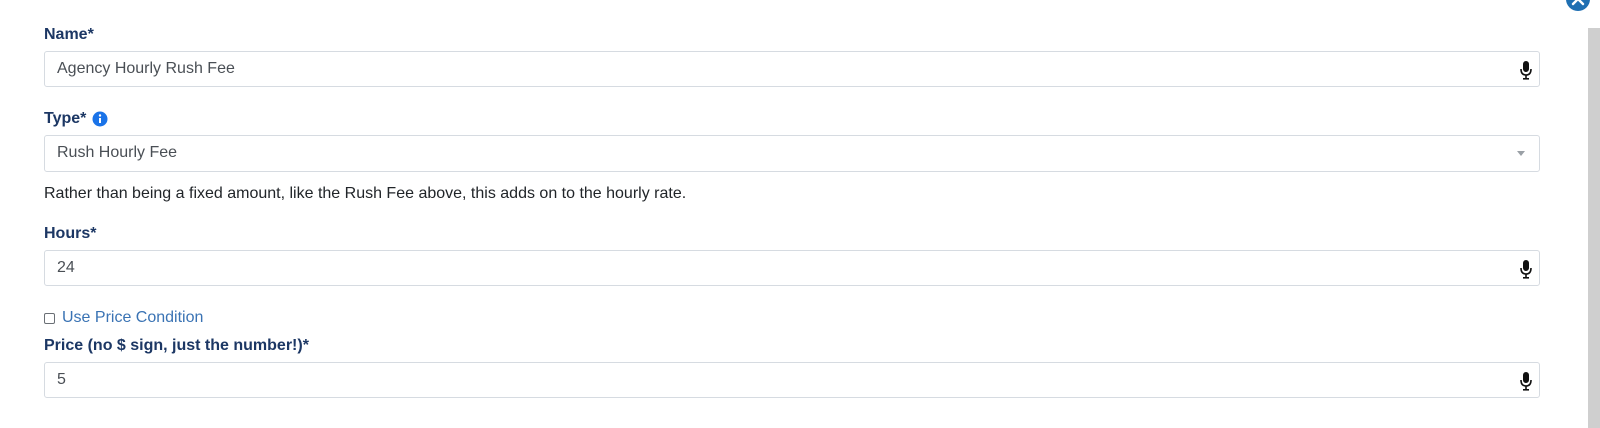 The width and height of the screenshot is (1600, 428). I want to click on name-input: Agency Hourly Rush Fee, so click(792, 69).